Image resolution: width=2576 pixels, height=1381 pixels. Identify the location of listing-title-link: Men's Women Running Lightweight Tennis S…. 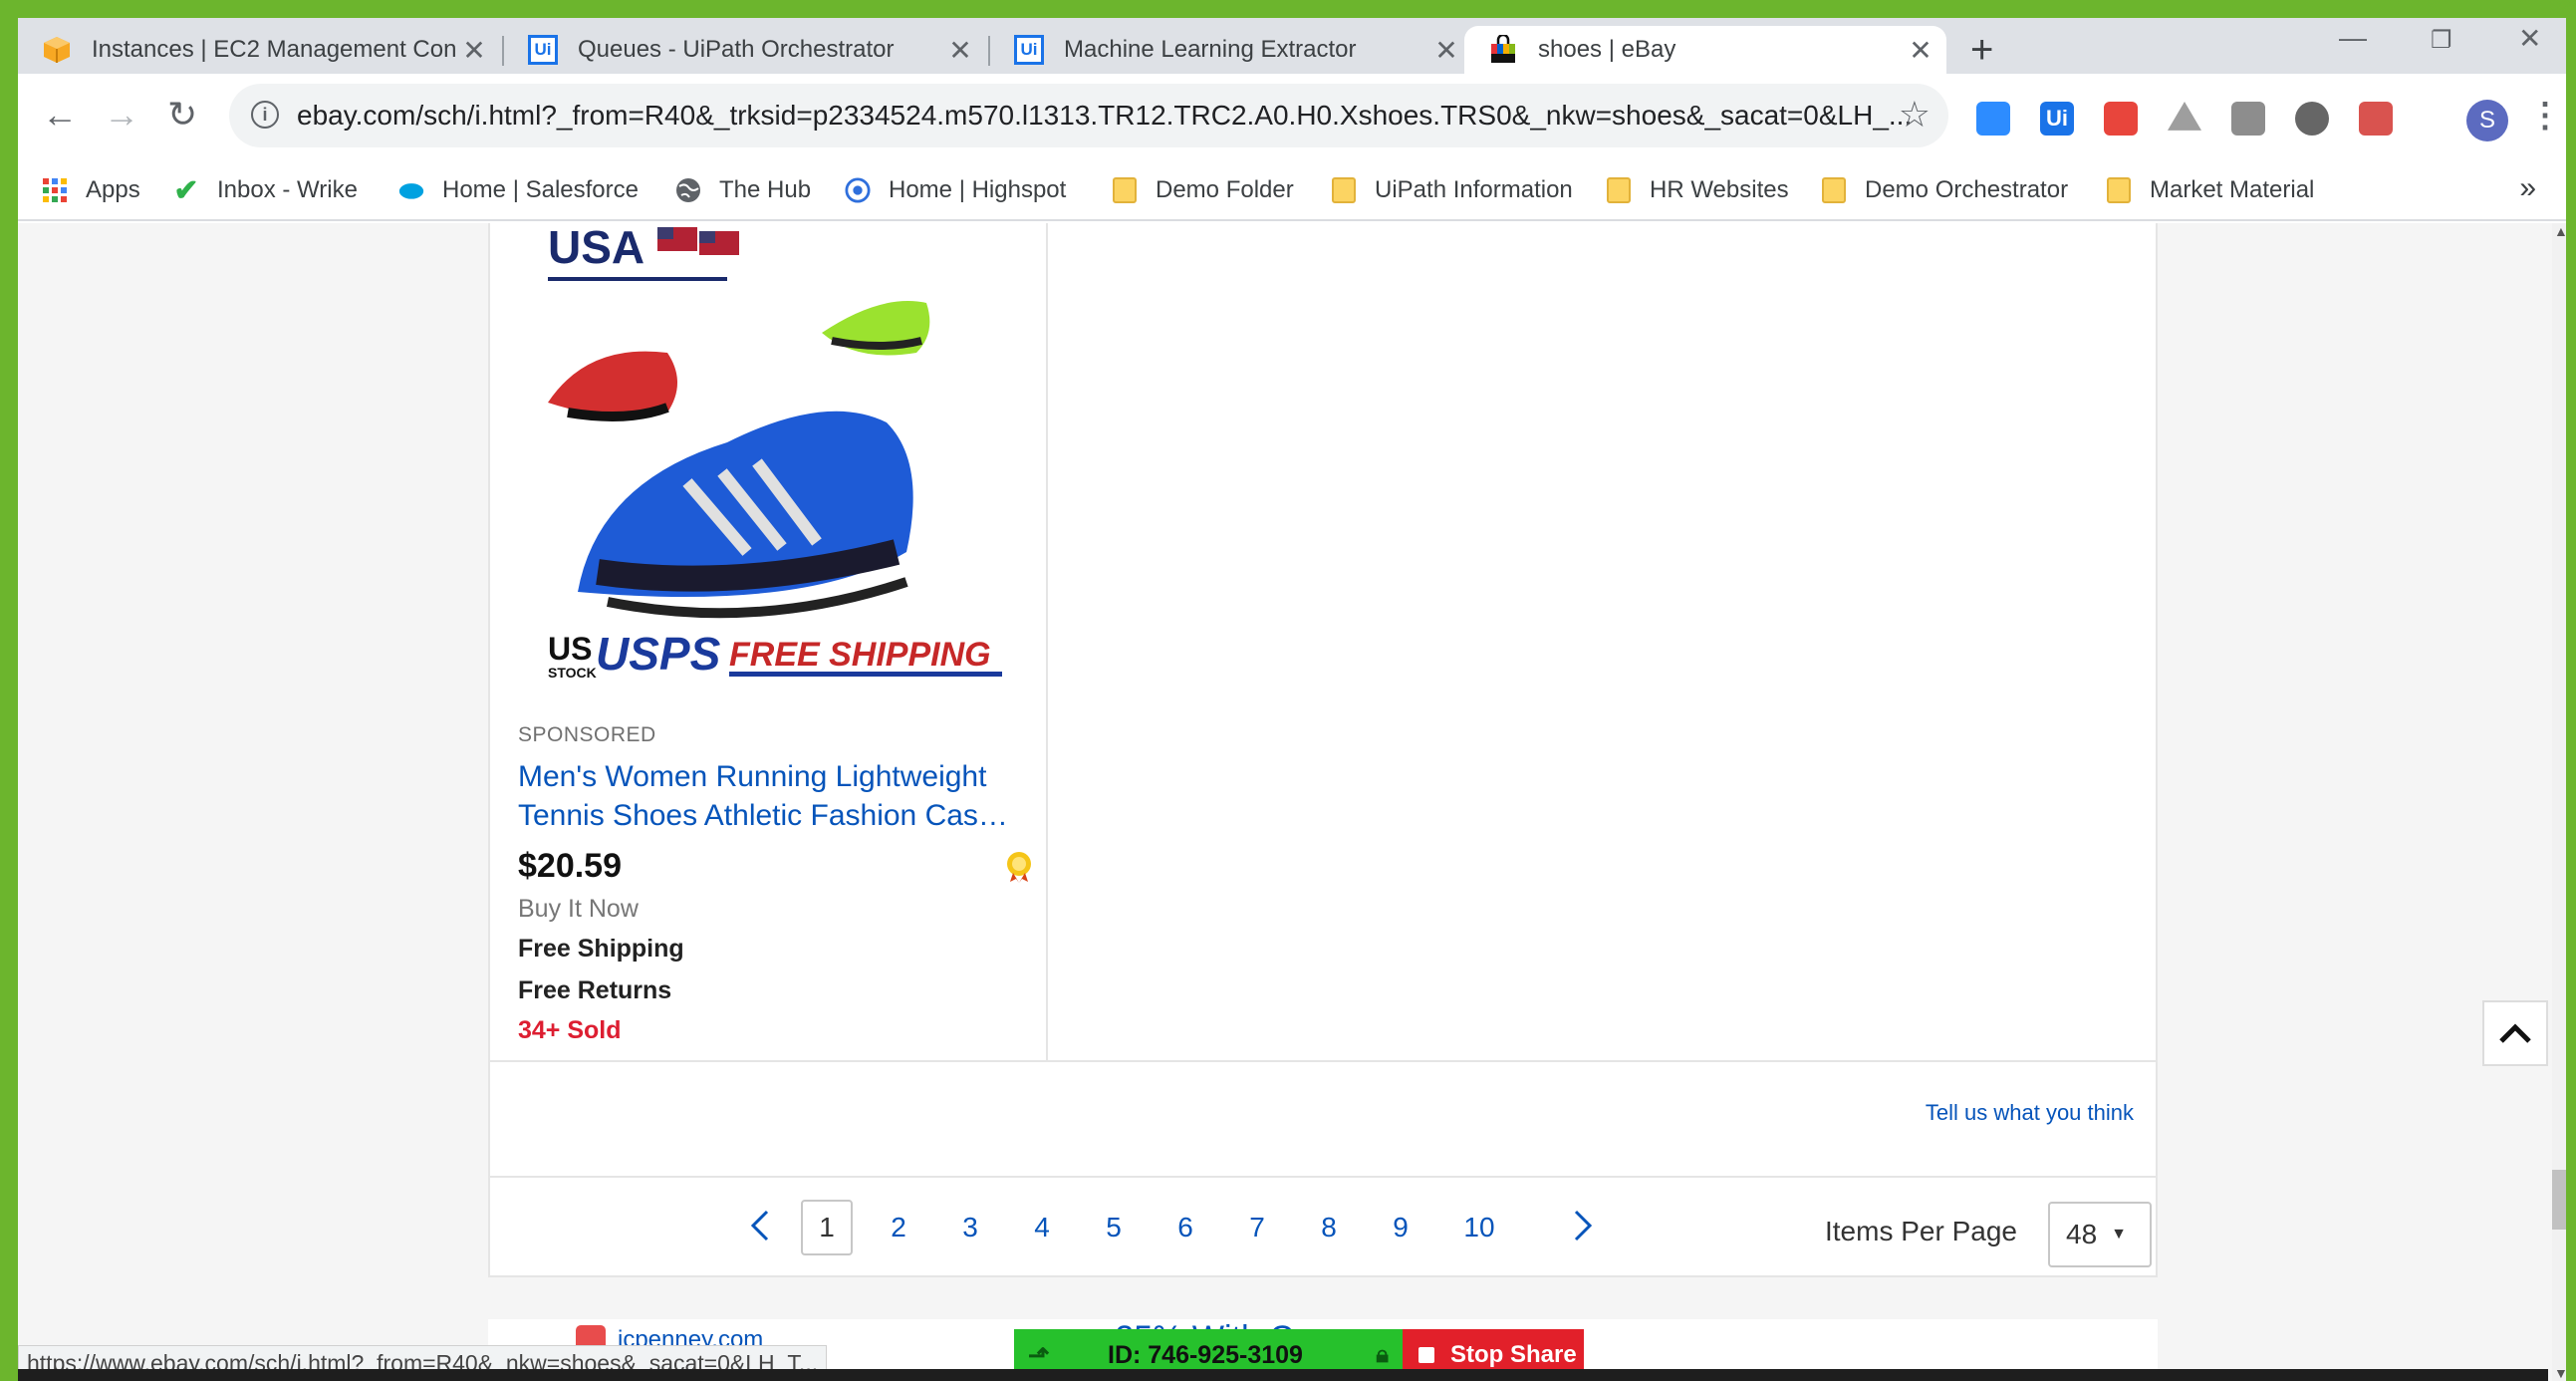
(772, 796).